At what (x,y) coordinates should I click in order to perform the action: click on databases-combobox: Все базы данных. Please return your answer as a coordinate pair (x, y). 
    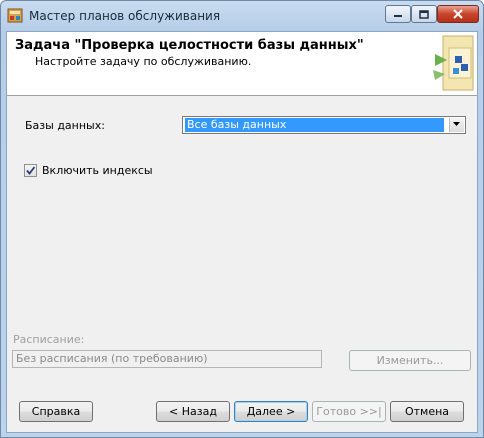
    Looking at the image, I should click on (324, 125).